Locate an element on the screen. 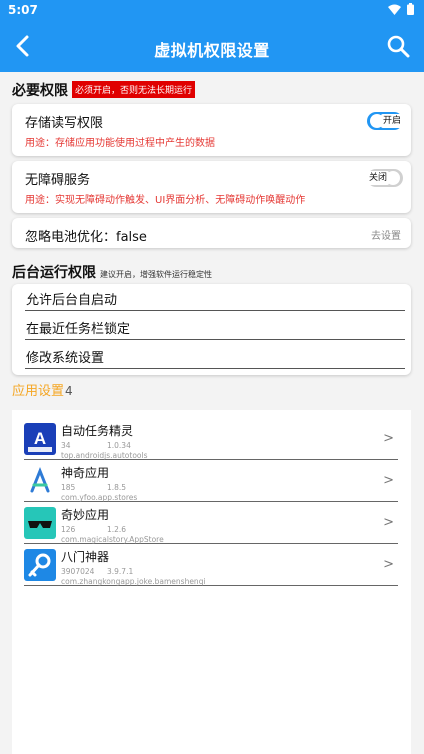 Image resolution: width=424 pixels, height=754 pixels. battery-settings-link: 去设置 is located at coordinates (386, 234).